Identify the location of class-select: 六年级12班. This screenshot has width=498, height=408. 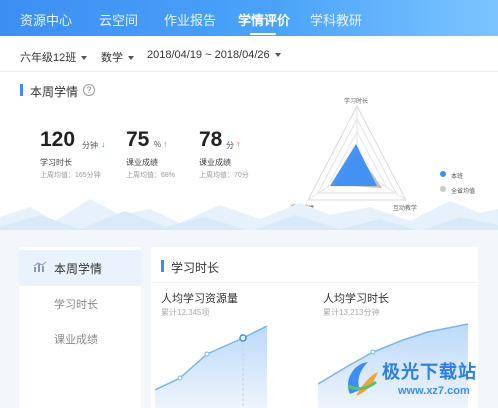
(54, 57).